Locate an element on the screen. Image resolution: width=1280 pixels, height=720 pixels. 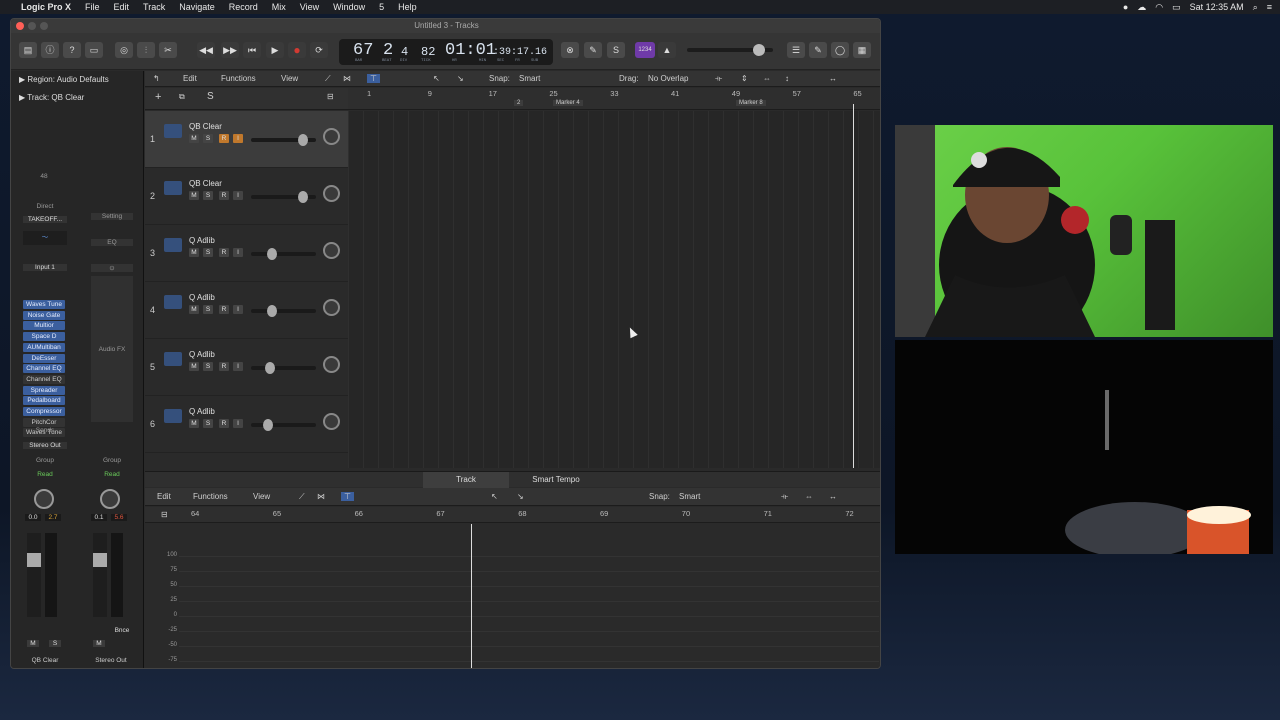
list-editors-icon: ☰ is located at coordinates (796, 50).